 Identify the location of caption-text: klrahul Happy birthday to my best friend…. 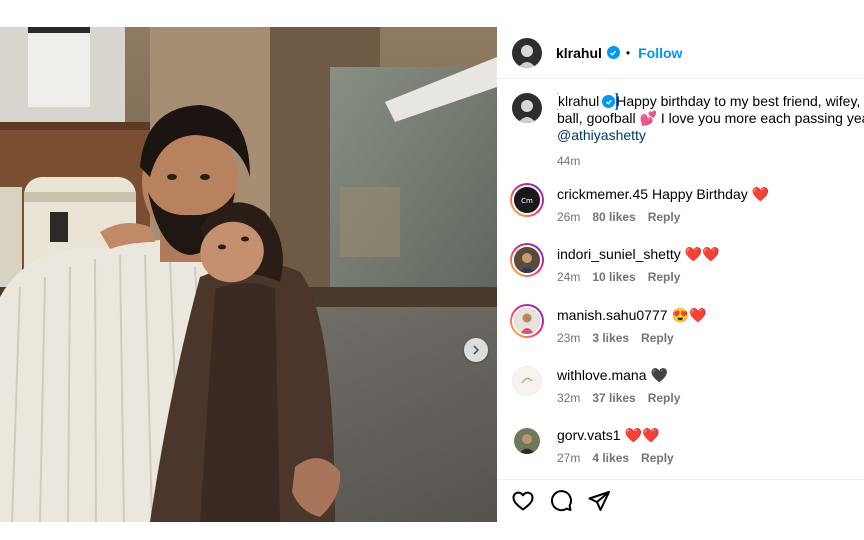
(710, 131).